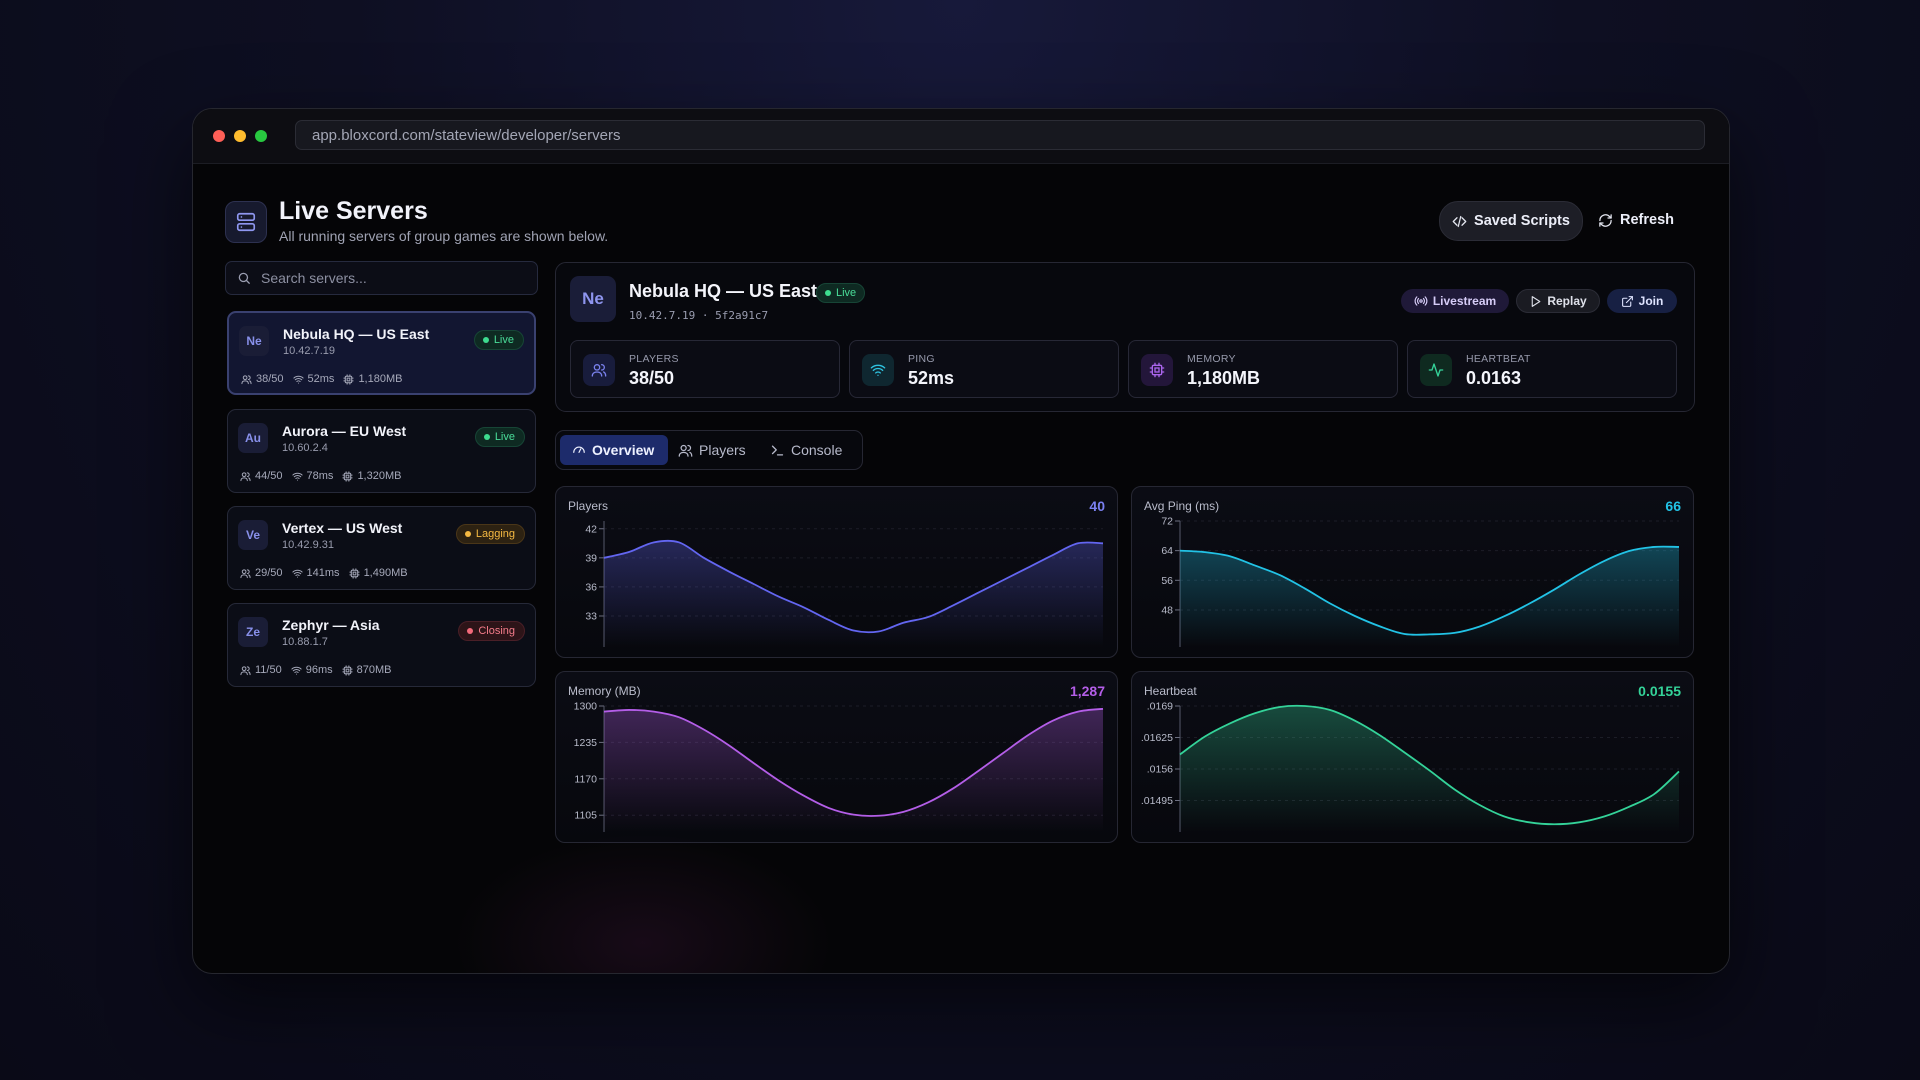  Describe the element at coordinates (270, 379) in the screenshot. I see `server-players: 38/50` at that location.